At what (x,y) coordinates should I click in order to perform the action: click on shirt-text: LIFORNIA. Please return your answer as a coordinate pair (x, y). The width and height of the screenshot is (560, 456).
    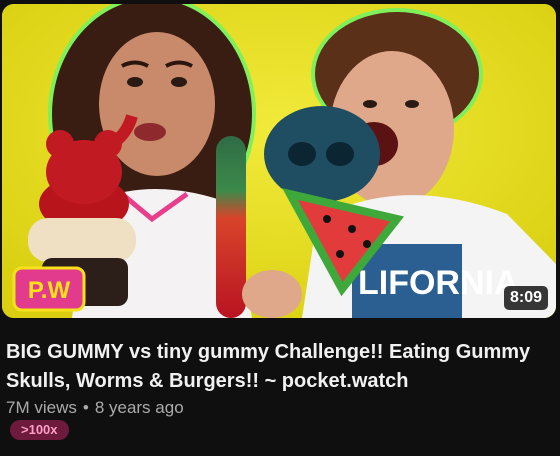
    Looking at the image, I should click on (438, 283).